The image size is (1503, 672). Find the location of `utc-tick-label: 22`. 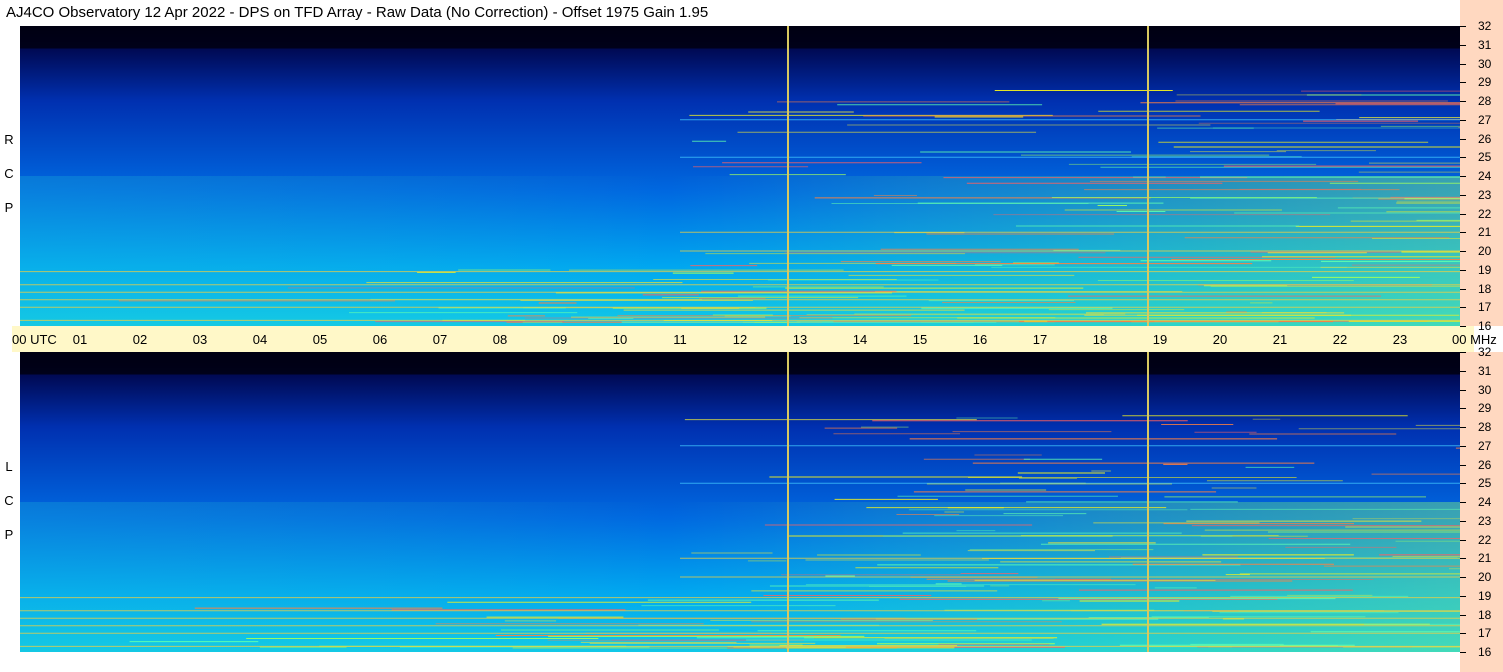

utc-tick-label: 22 is located at coordinates (1340, 339).